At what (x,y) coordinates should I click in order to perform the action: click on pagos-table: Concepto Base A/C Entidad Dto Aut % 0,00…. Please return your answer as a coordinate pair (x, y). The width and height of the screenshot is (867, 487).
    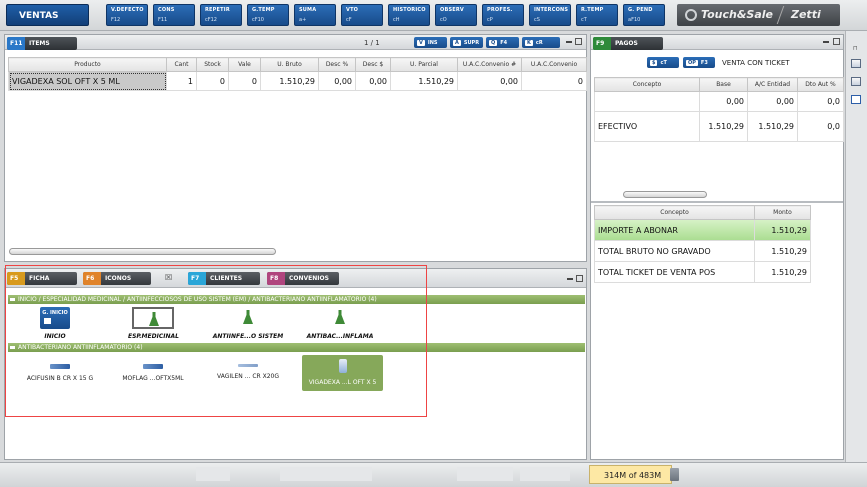
    Looking at the image, I should click on (719, 109).